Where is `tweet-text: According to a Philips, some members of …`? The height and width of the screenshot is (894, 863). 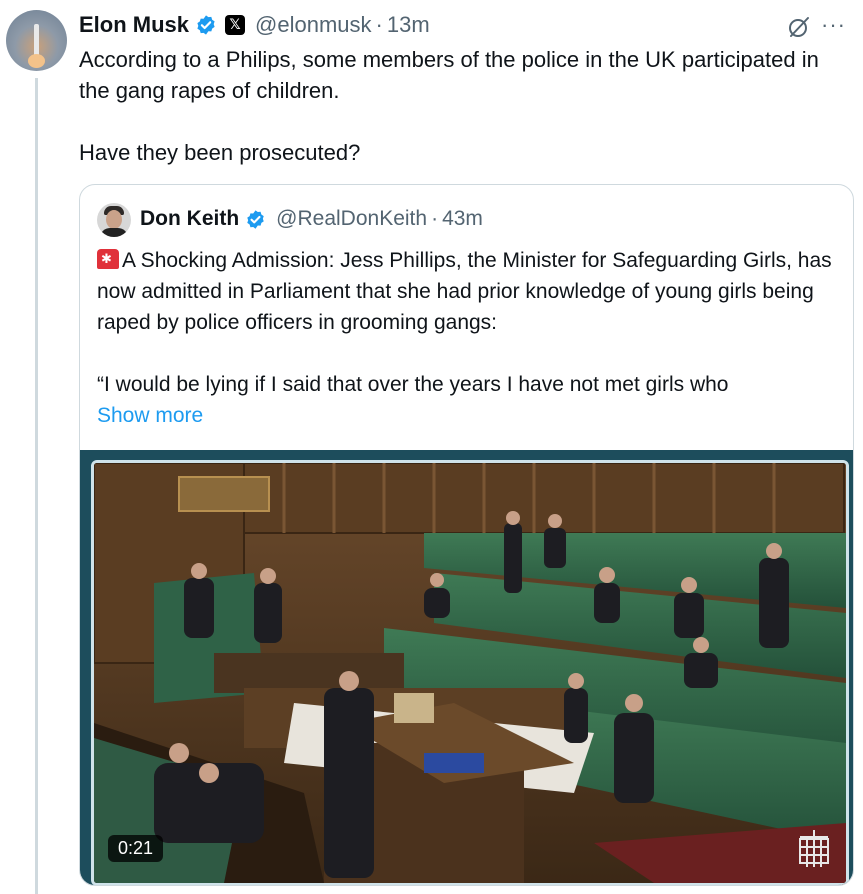 tweet-text: According to a Philips, some members of … is located at coordinates (464, 106).